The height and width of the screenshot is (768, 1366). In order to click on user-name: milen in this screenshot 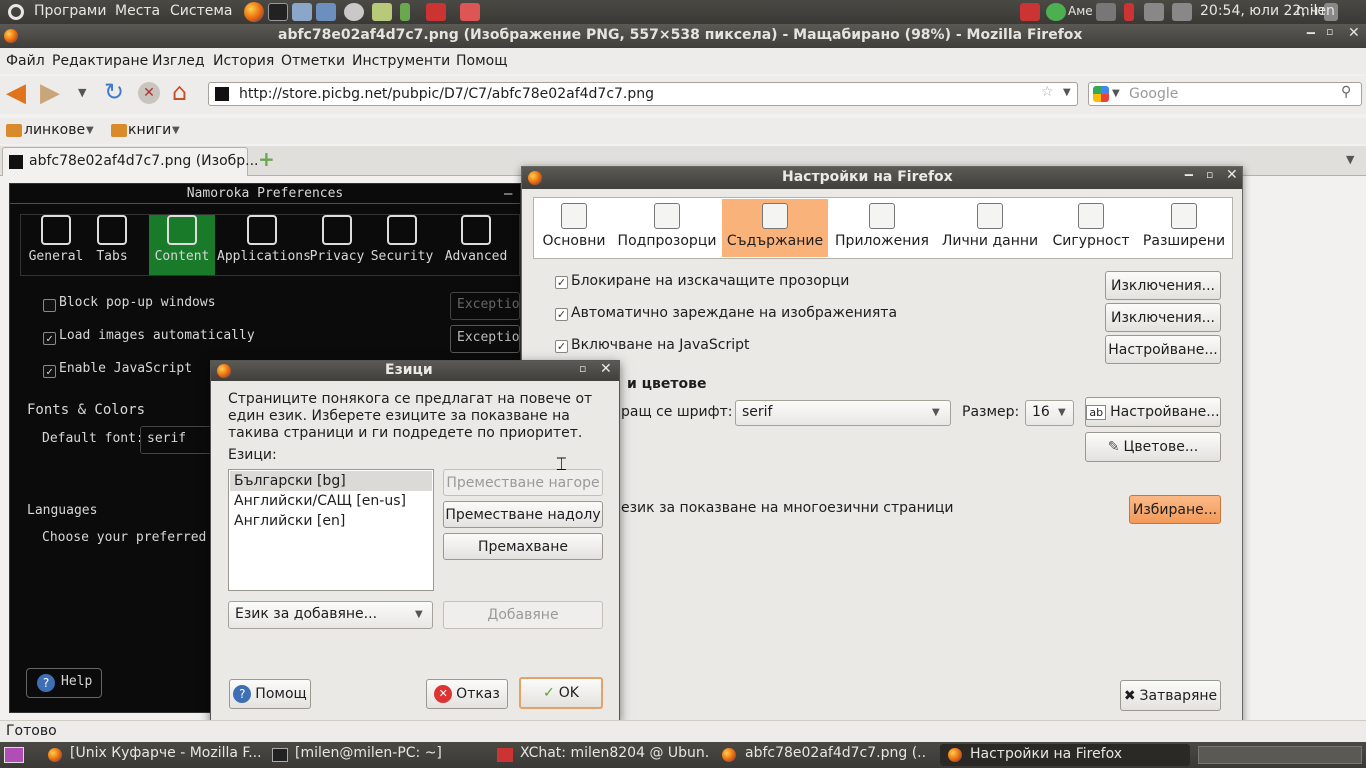, I will do `click(1315, 11)`.